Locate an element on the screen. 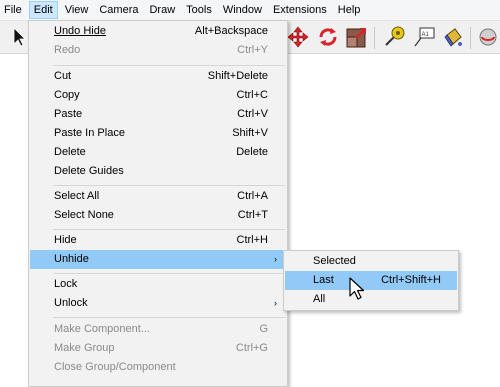 The height and width of the screenshot is (387, 500). menu-item-close-group: Close Group/Component is located at coordinates (158, 367).